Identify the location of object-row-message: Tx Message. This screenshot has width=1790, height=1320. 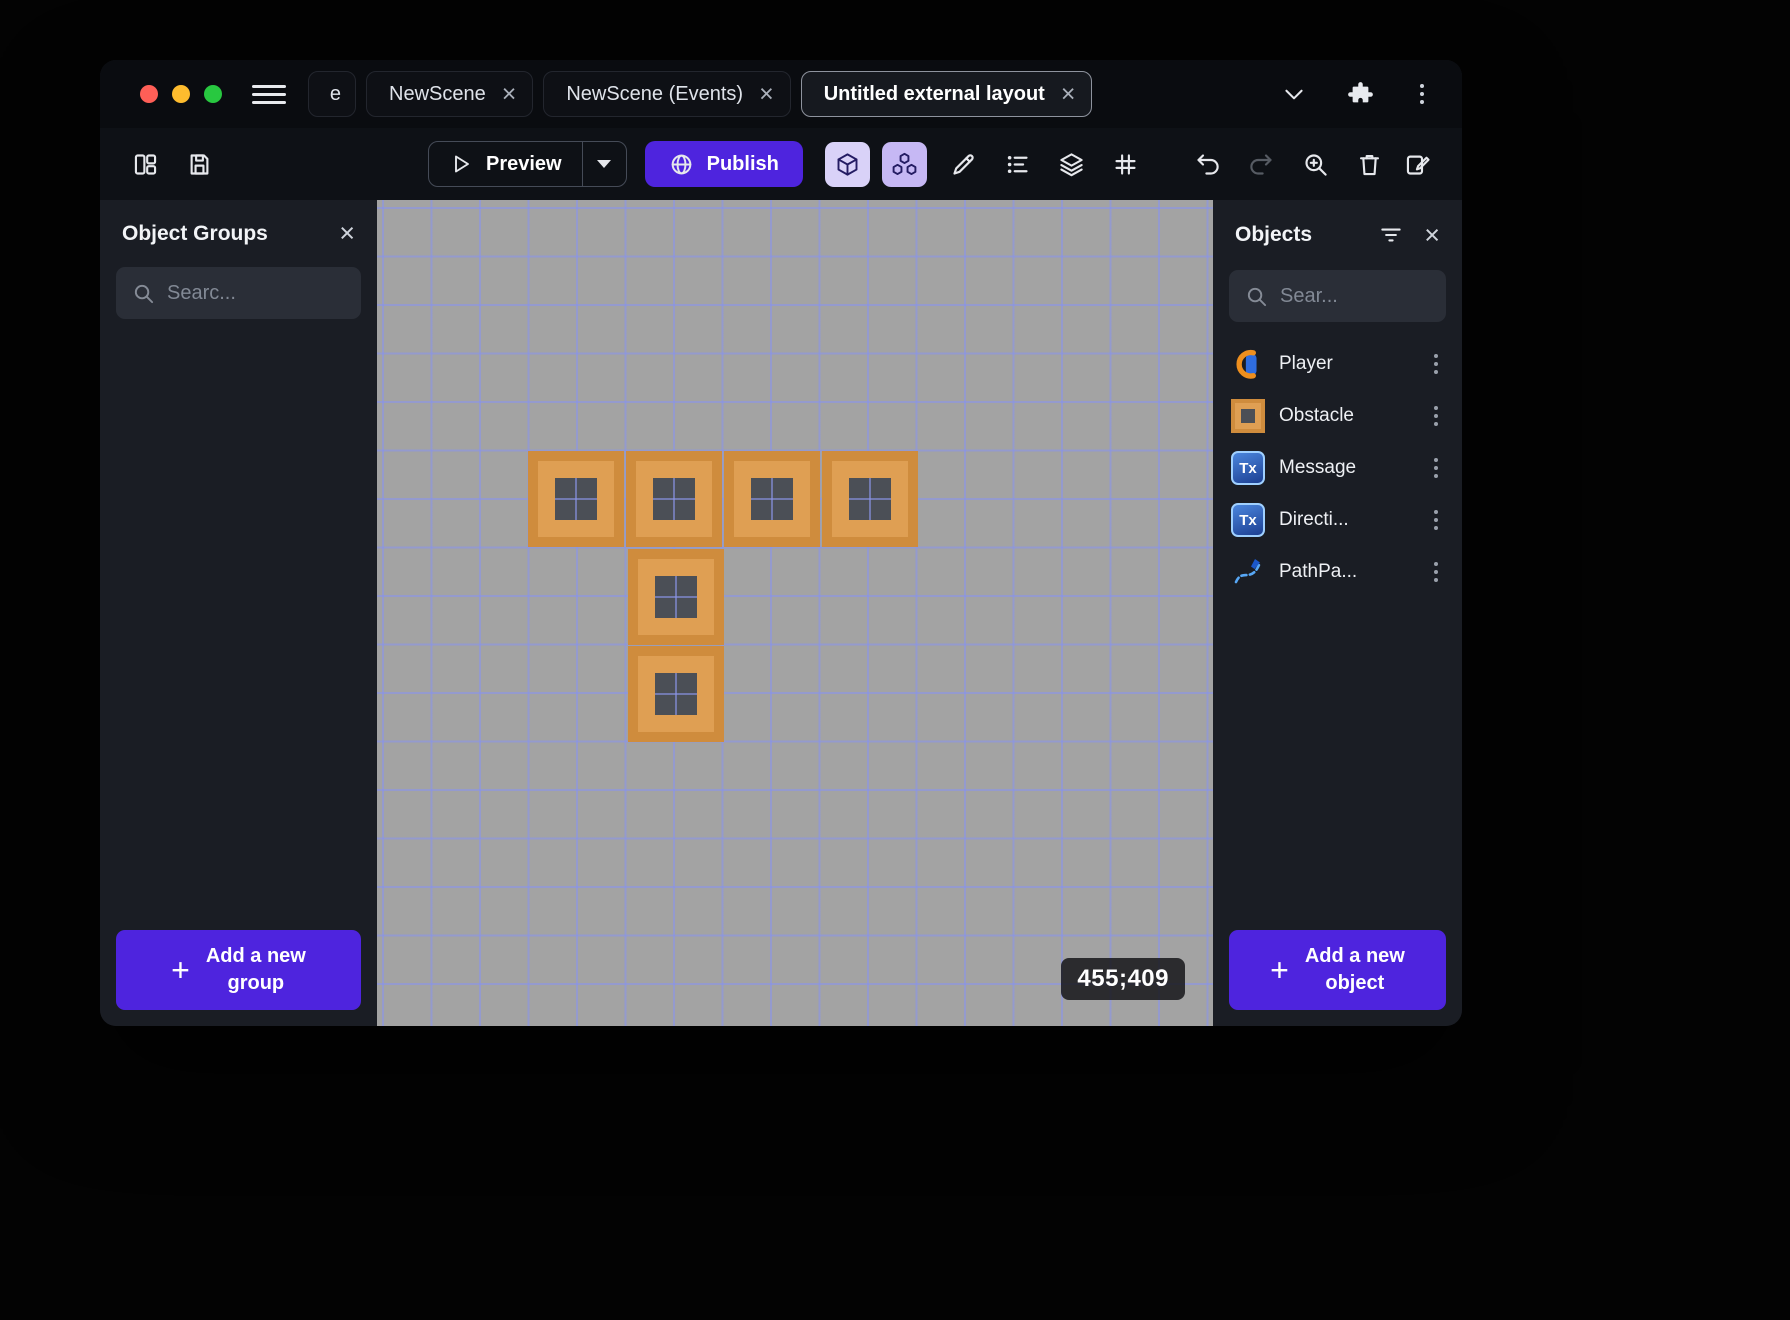
(1337, 468).